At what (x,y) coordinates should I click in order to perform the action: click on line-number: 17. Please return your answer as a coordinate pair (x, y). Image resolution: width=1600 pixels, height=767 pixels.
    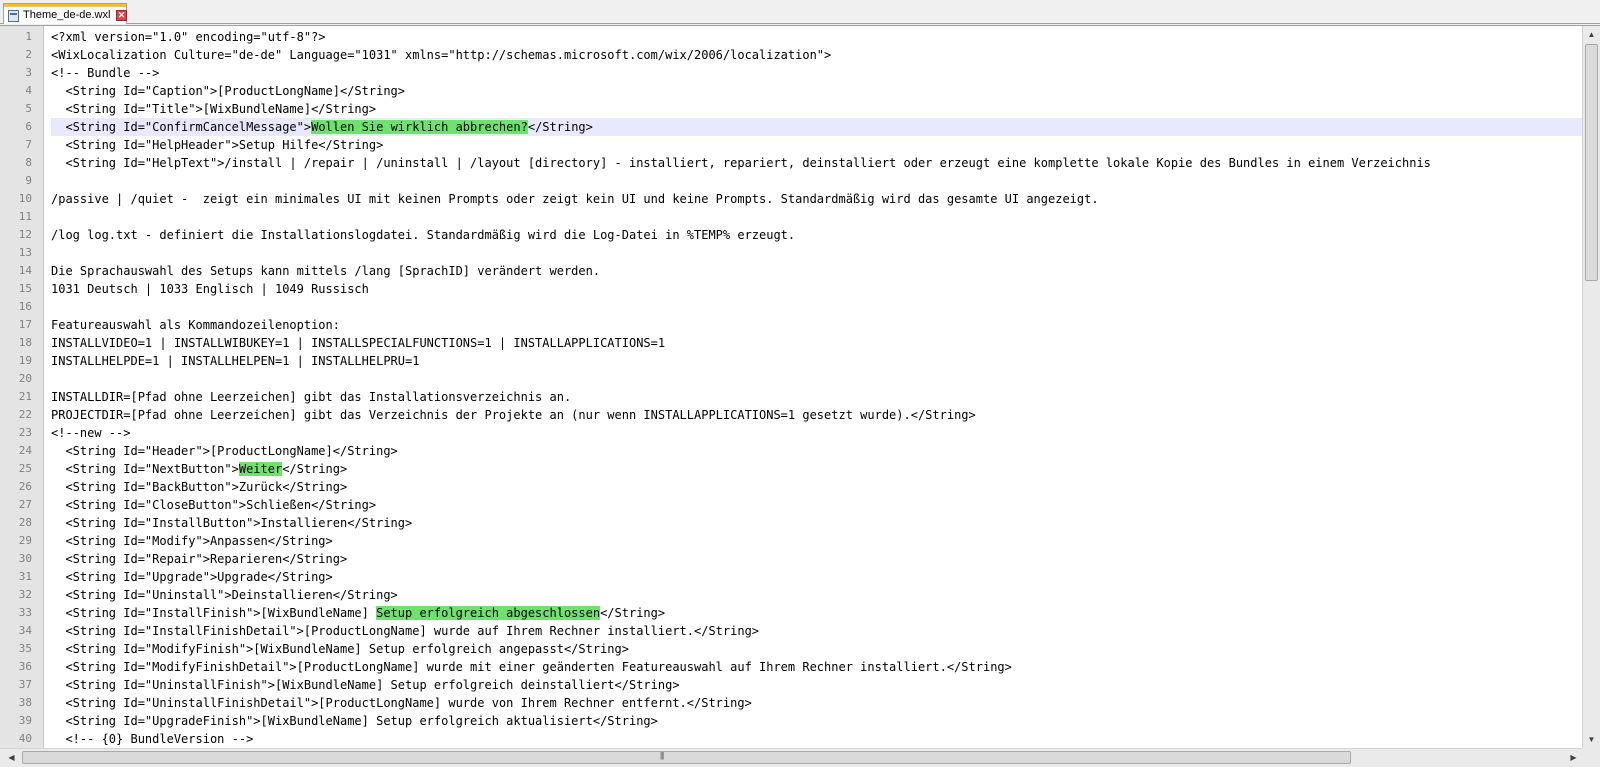
    Looking at the image, I should click on (25, 324).